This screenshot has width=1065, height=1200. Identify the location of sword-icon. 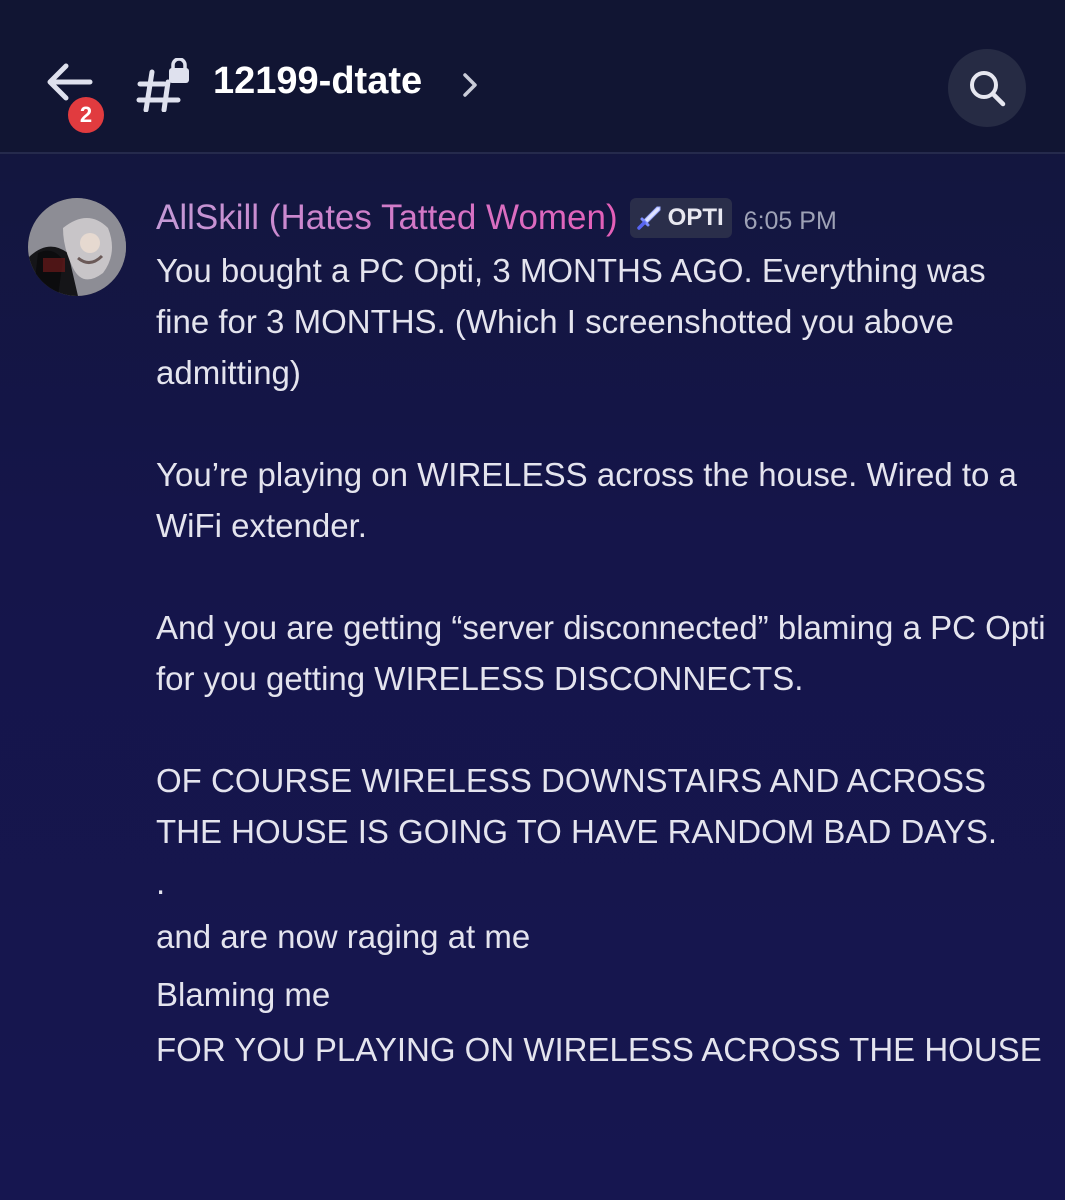
(648, 218).